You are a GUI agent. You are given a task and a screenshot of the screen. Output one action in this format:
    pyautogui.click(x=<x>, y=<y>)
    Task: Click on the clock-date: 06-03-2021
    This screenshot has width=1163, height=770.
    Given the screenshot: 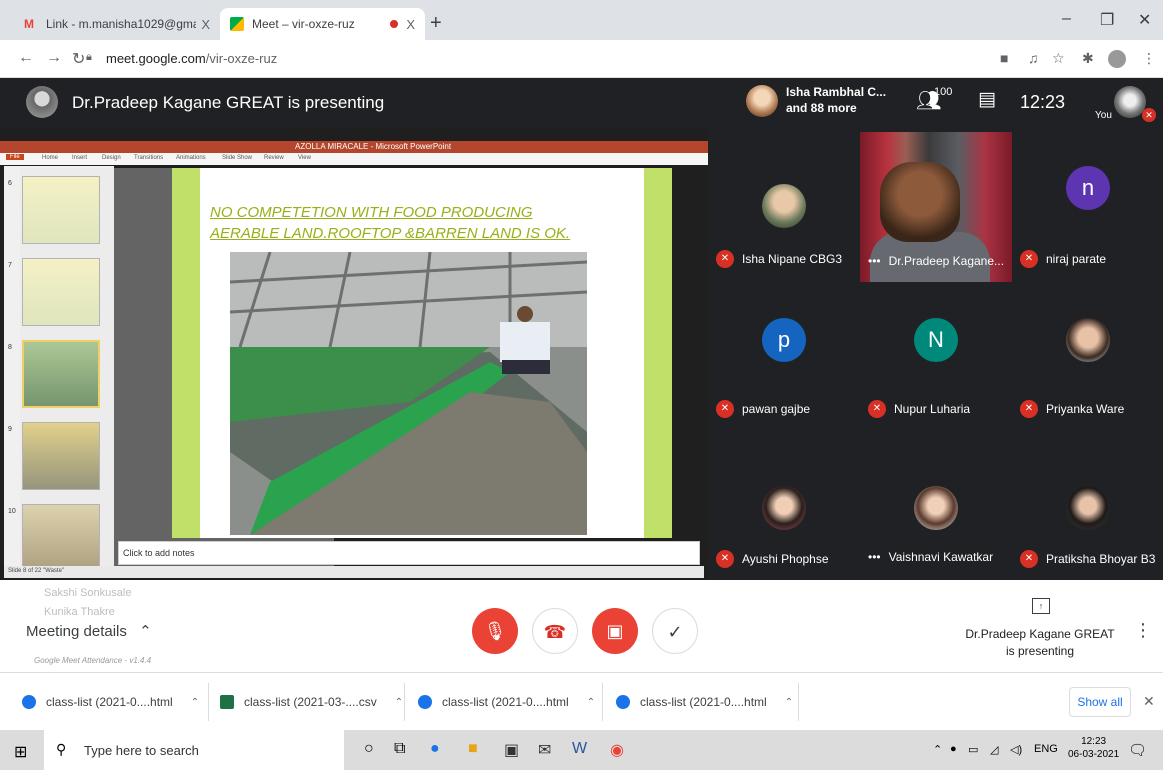 What is the action you would take?
    pyautogui.click(x=1094, y=754)
    